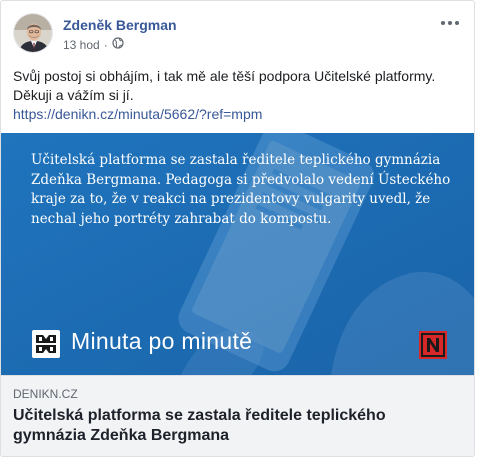  Describe the element at coordinates (81, 45) in the screenshot. I see `post-timestamp: 13 hod` at that location.